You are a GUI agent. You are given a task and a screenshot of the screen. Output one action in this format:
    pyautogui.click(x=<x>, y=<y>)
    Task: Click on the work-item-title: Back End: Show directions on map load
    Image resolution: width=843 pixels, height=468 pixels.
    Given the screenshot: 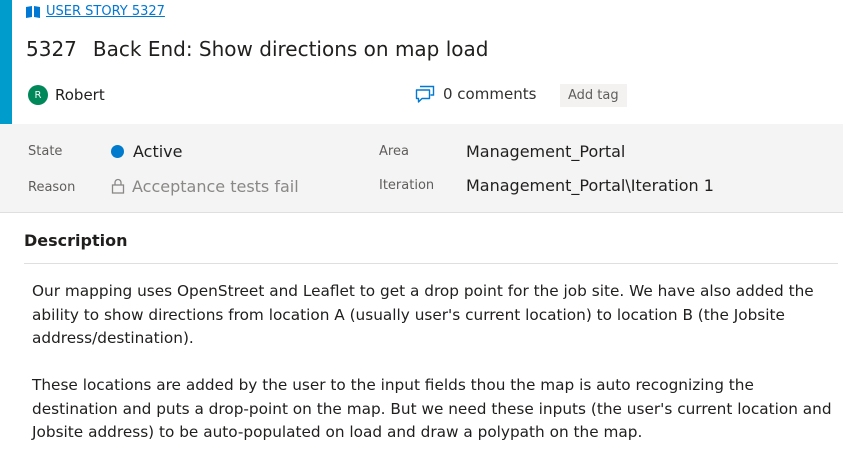 What is the action you would take?
    pyautogui.click(x=291, y=49)
    